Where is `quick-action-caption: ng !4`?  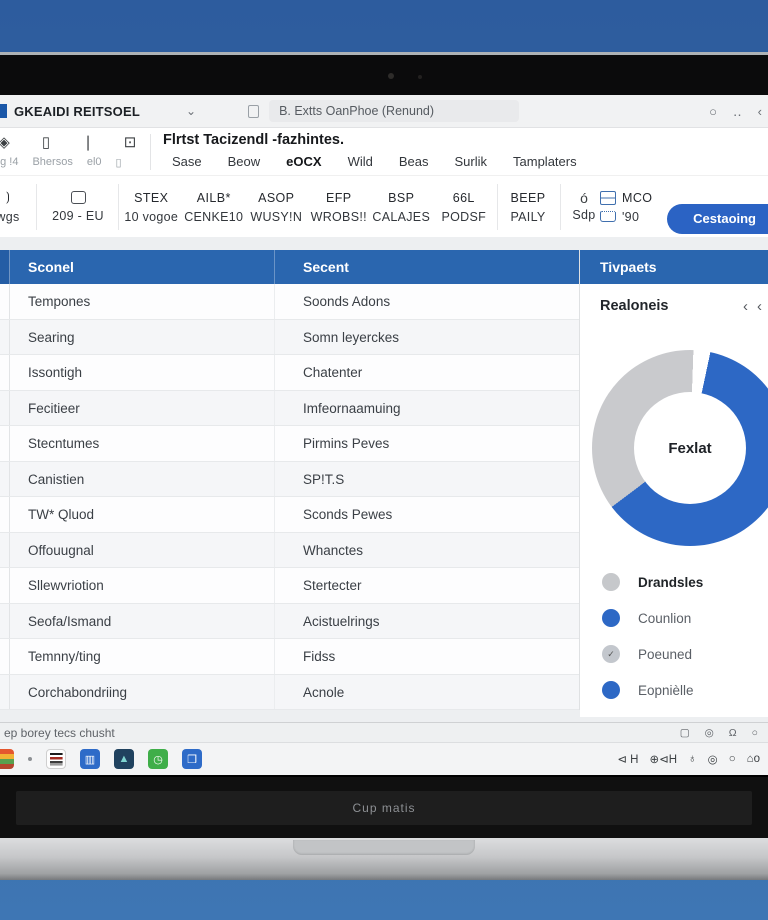 quick-action-caption: ng !4 is located at coordinates (9, 162).